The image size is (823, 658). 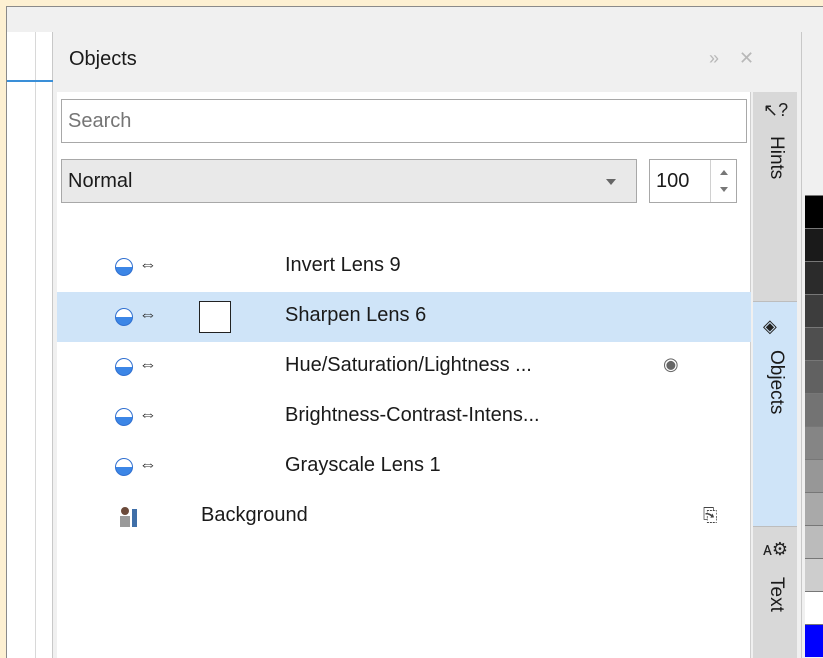 I want to click on color-palette, so click(x=812, y=345).